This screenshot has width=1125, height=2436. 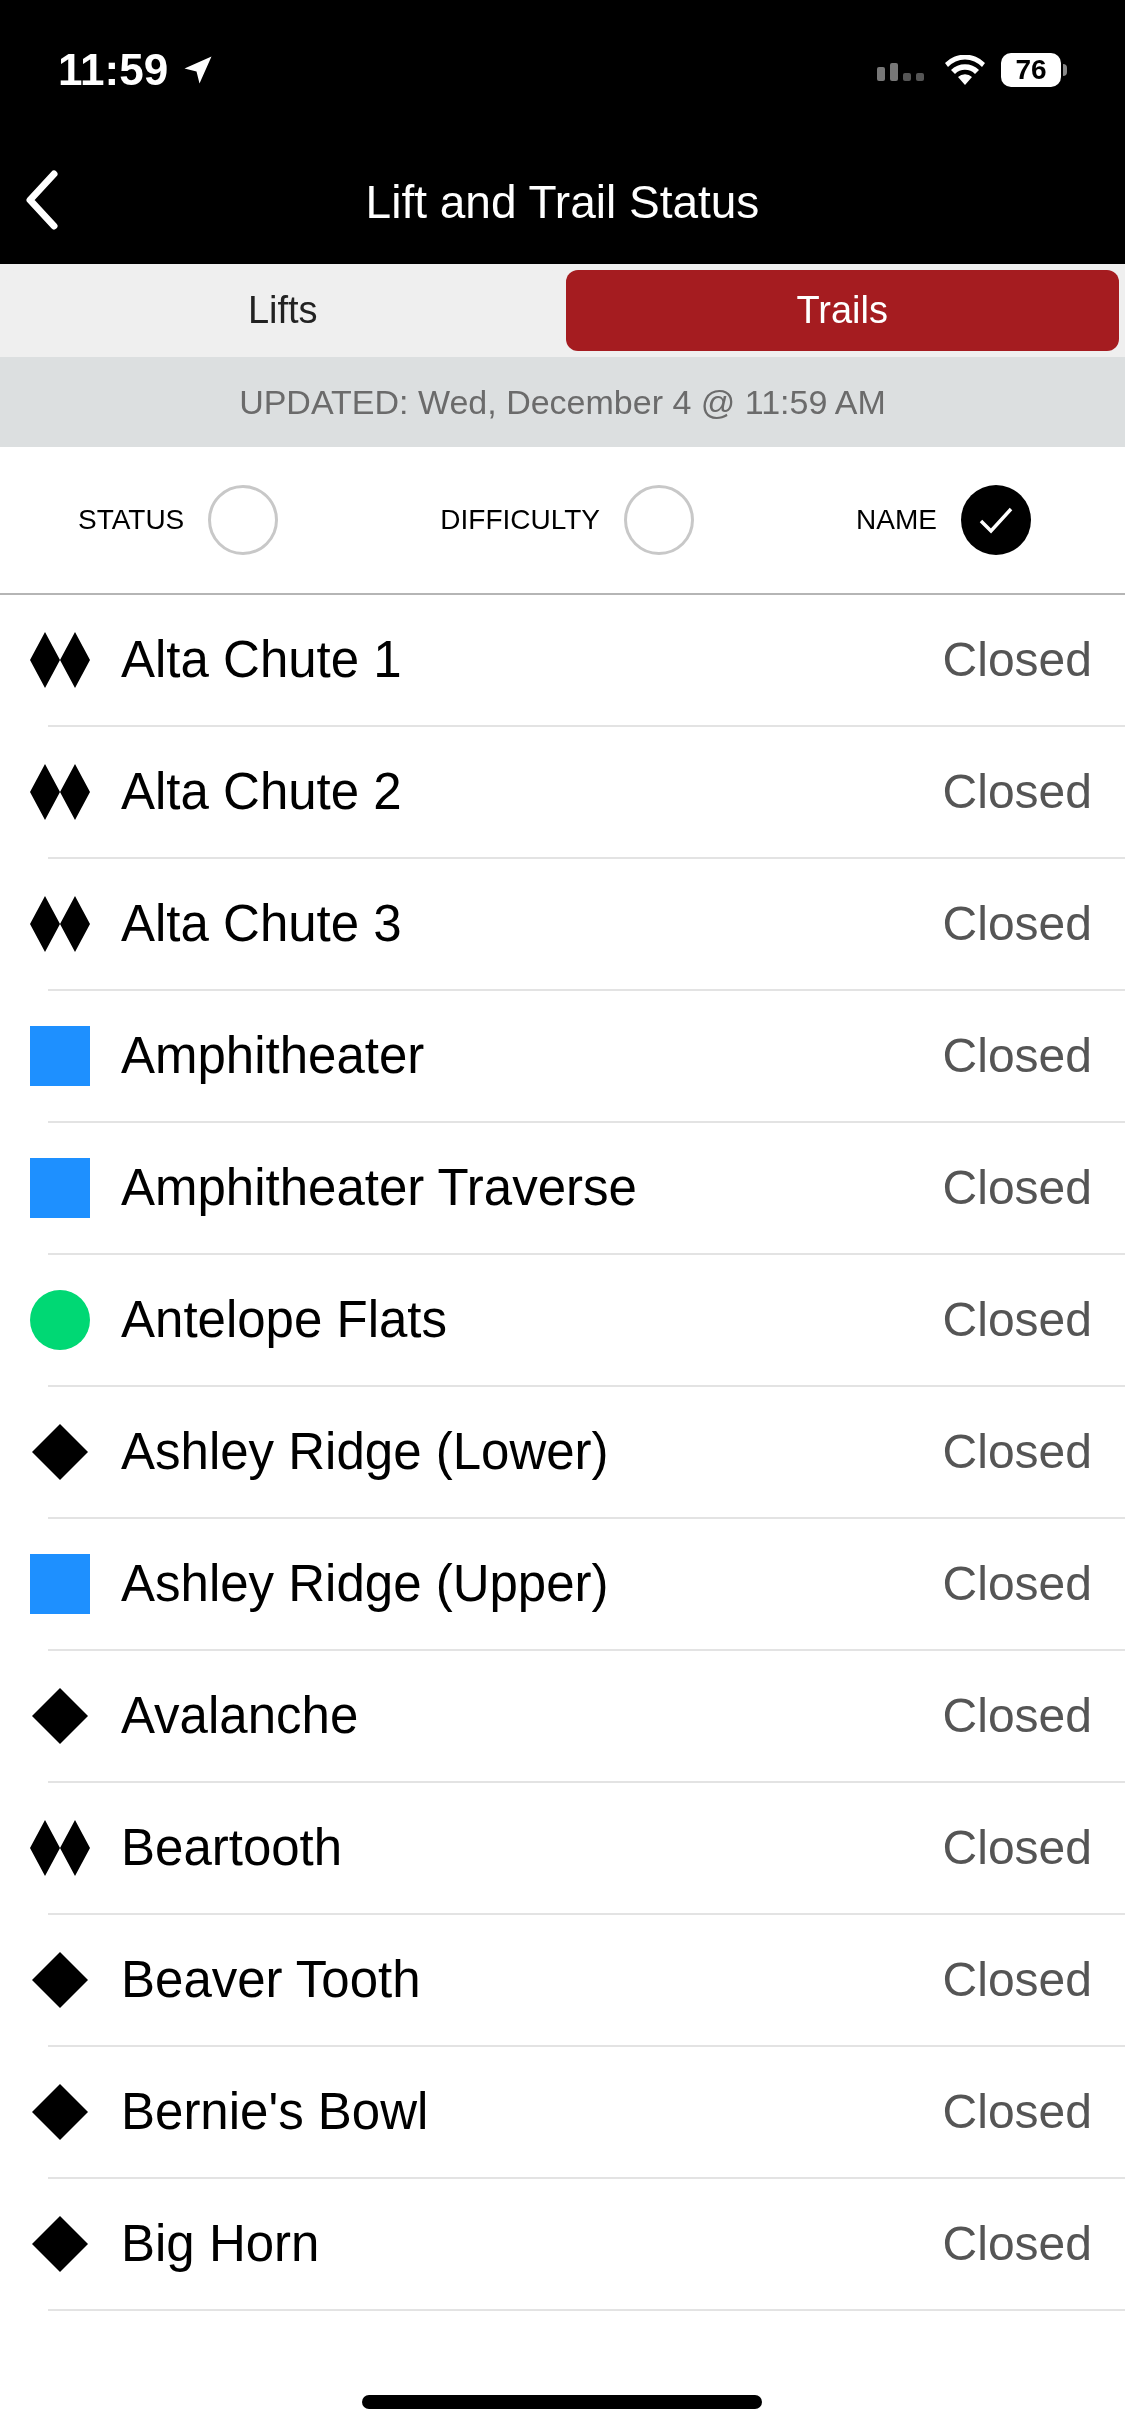 I want to click on trail-name: Alta Chute 3, so click(x=261, y=923).